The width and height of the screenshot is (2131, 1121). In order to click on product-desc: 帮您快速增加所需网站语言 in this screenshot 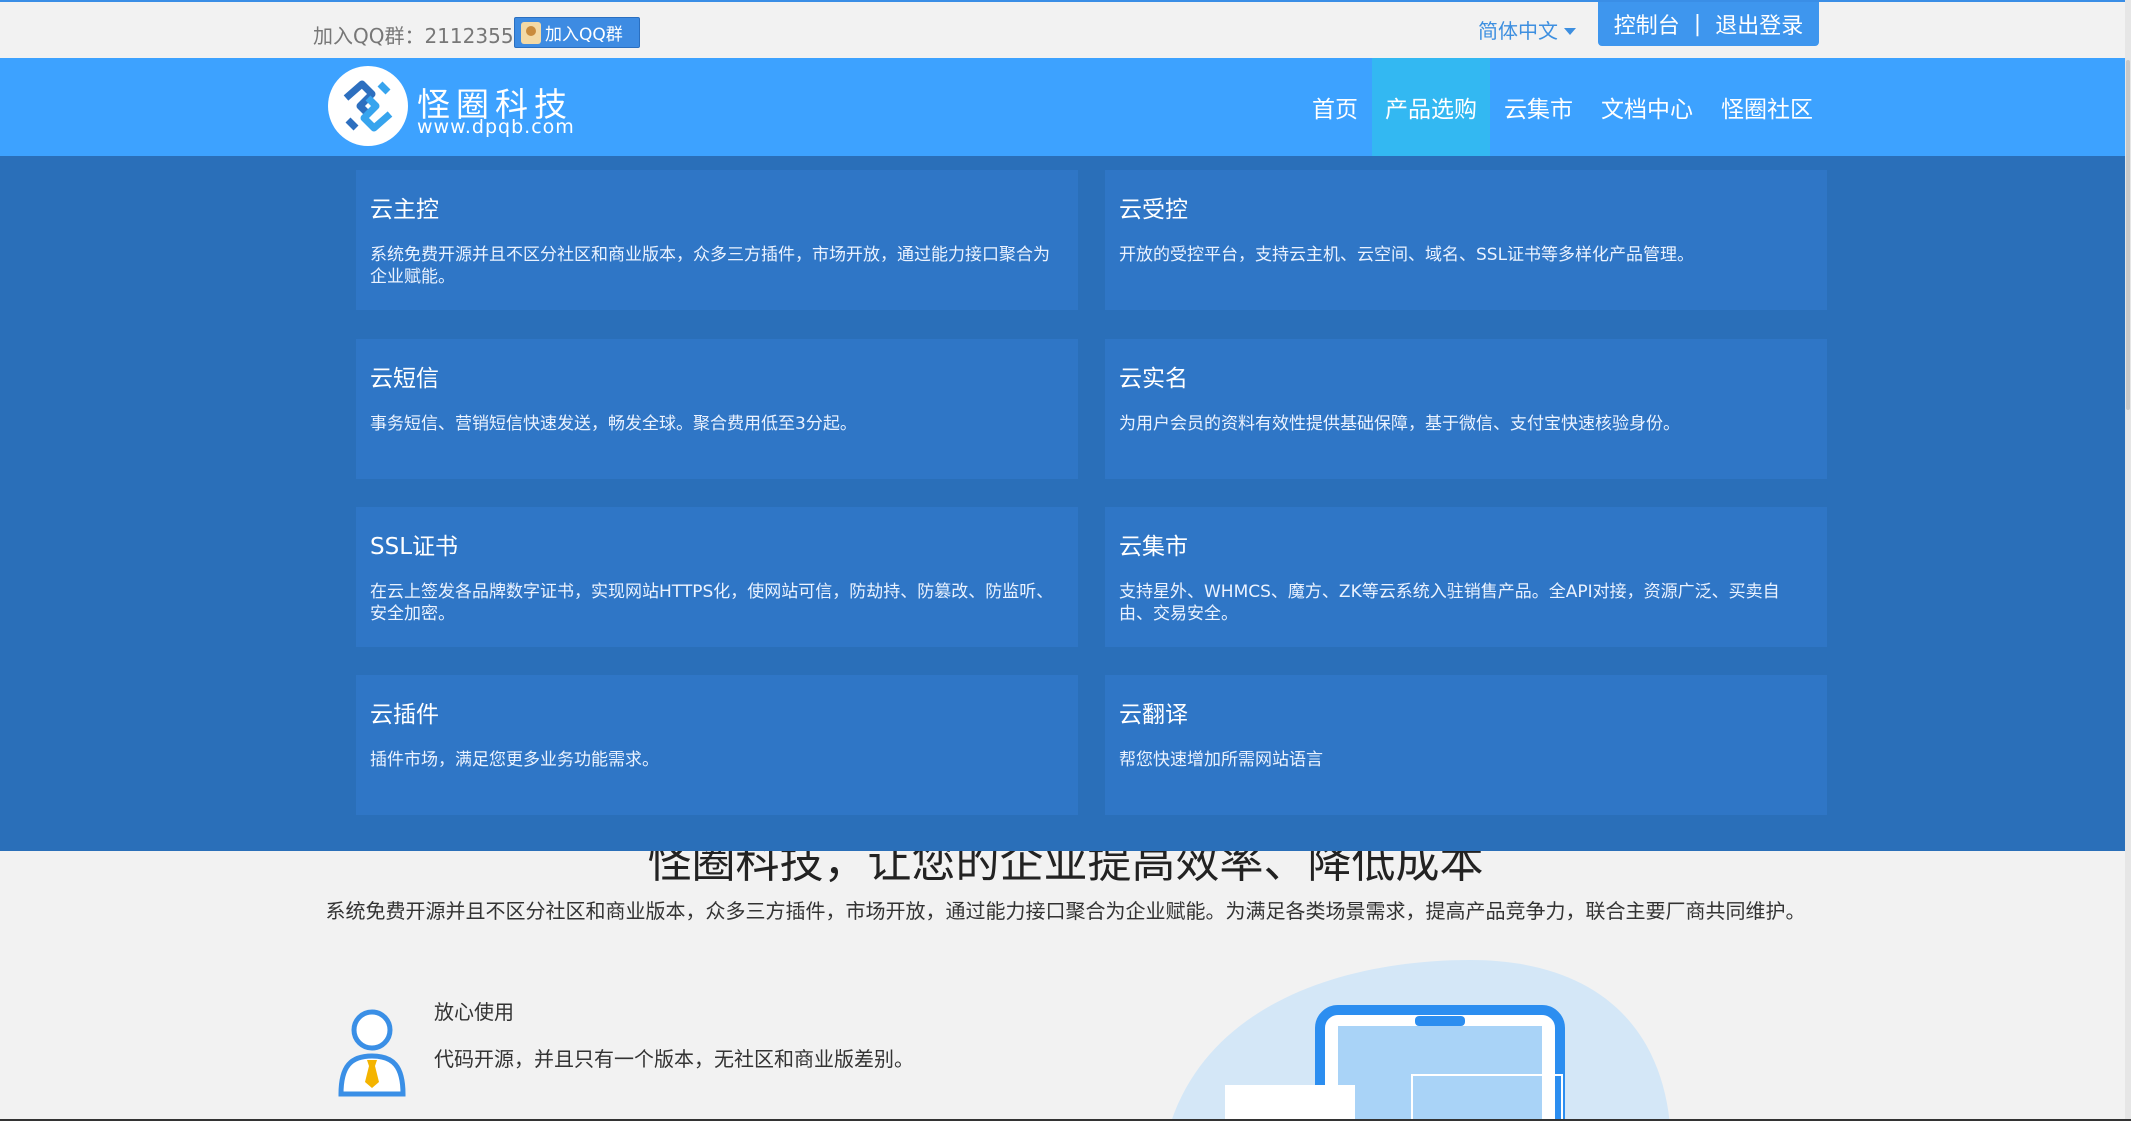, I will do `click(1221, 760)`.